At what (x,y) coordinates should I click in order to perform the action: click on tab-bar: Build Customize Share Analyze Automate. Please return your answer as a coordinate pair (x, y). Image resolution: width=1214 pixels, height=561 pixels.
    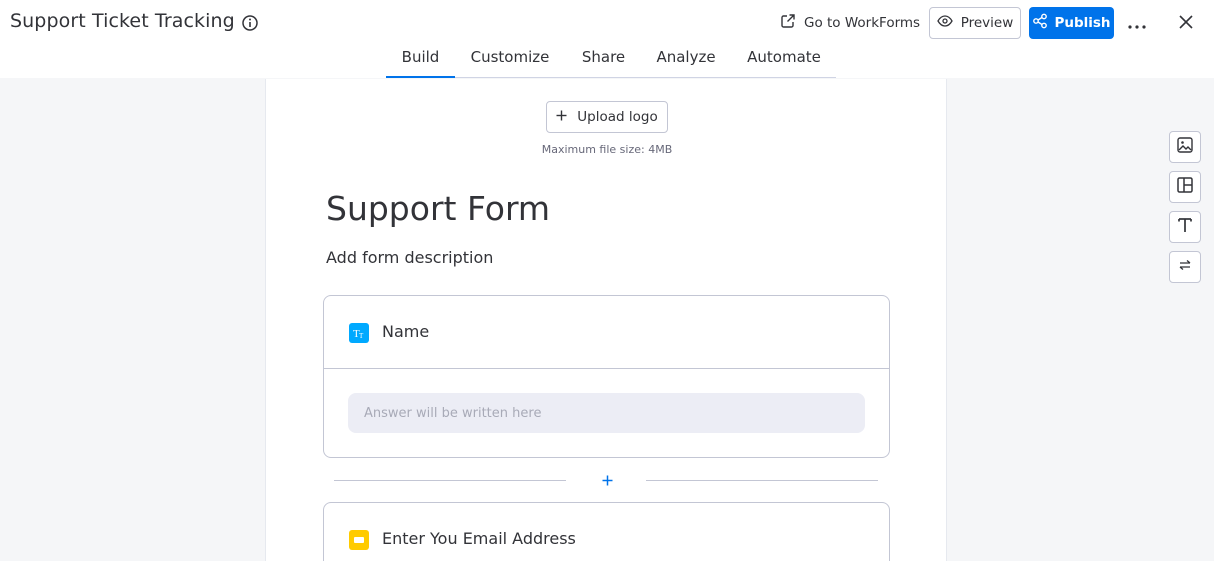
    Looking at the image, I should click on (611, 61).